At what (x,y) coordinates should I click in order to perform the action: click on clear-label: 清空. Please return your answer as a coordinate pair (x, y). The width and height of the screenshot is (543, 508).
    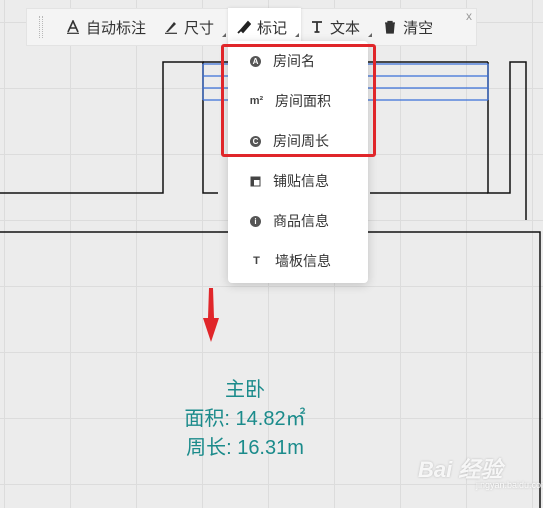
    Looking at the image, I should click on (418, 28).